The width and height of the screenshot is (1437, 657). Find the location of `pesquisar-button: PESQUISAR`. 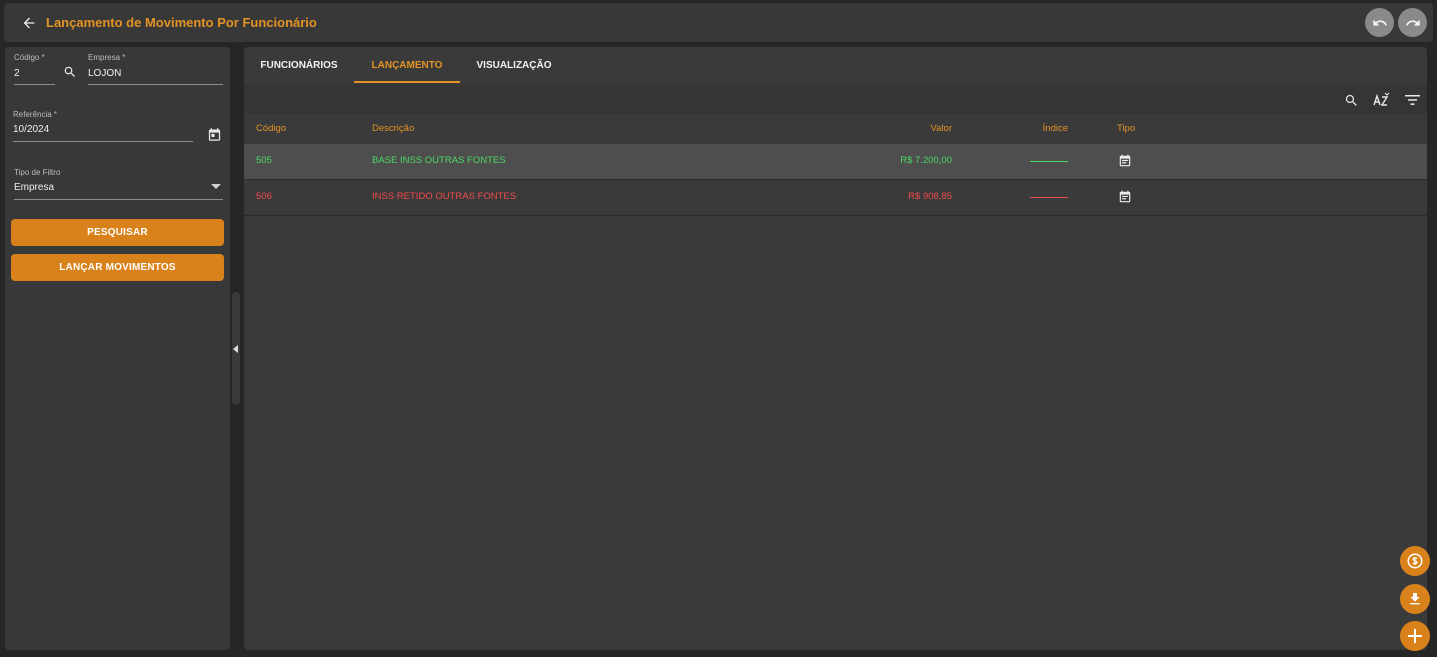

pesquisar-button: PESQUISAR is located at coordinates (117, 232).